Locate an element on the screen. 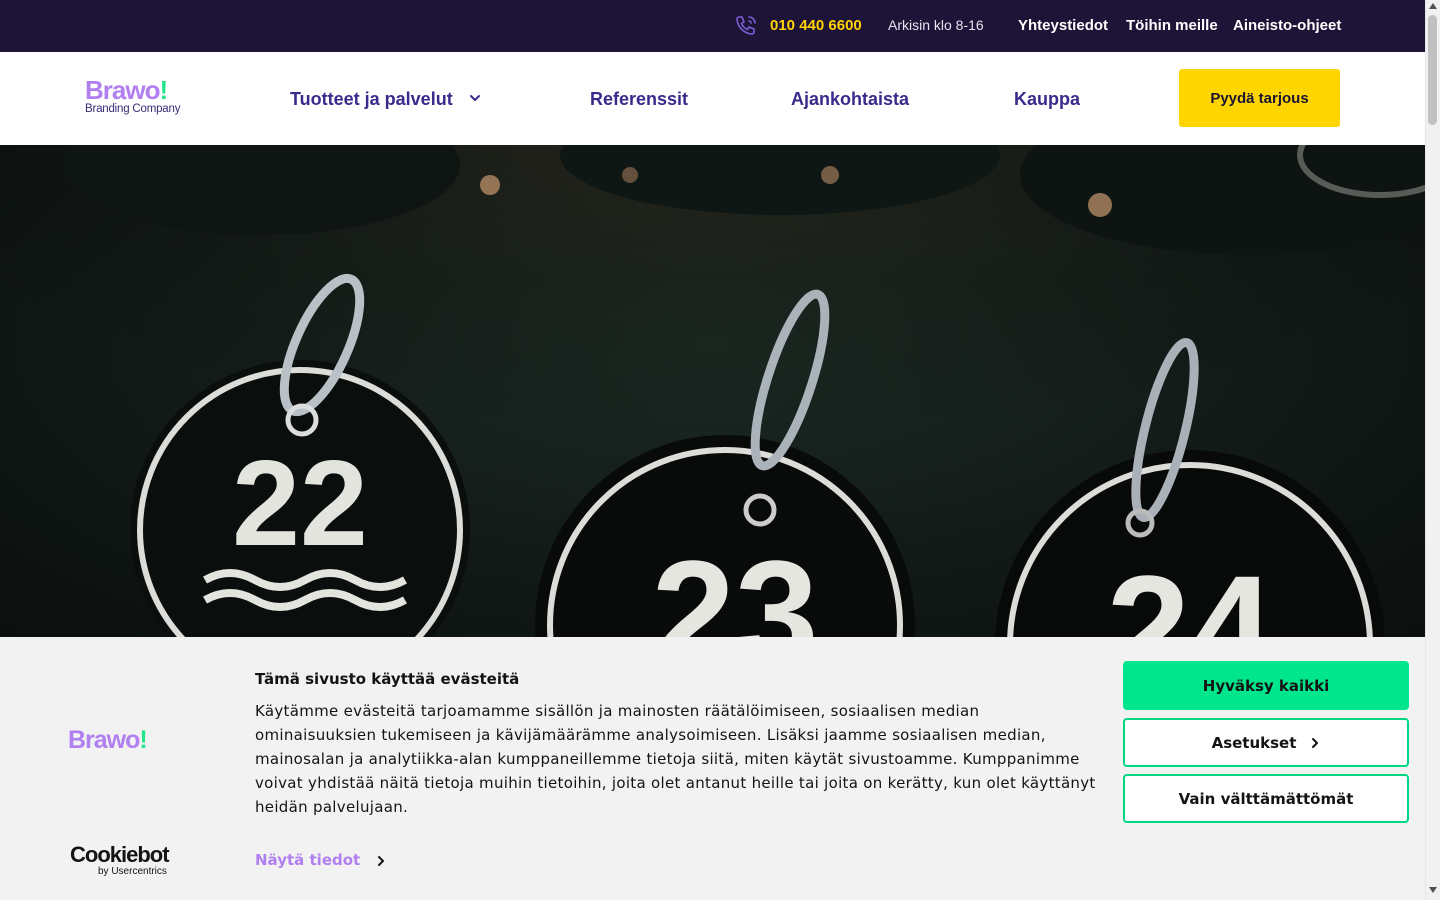 The width and height of the screenshot is (1440, 900). nav-shop: Kauppa is located at coordinates (1047, 99).